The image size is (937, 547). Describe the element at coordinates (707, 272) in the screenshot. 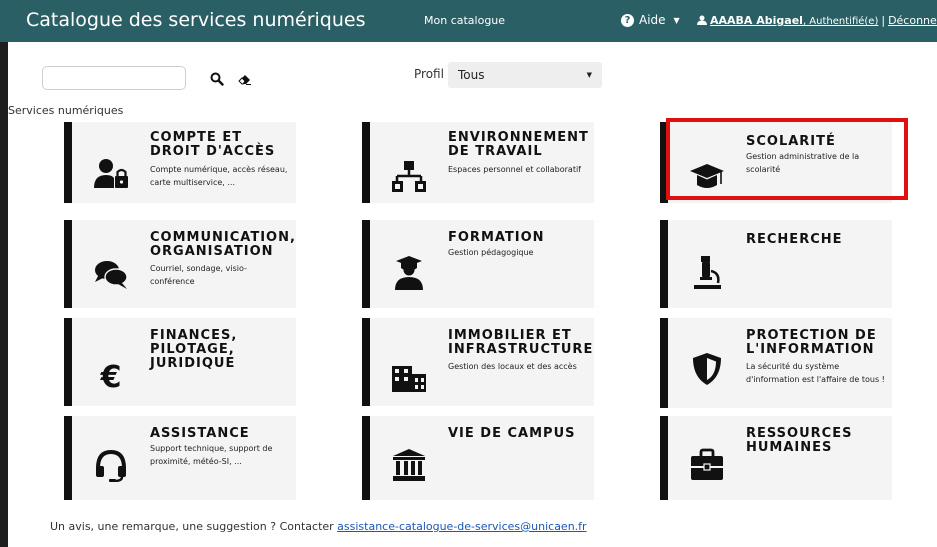

I see `microscope-icon` at that location.